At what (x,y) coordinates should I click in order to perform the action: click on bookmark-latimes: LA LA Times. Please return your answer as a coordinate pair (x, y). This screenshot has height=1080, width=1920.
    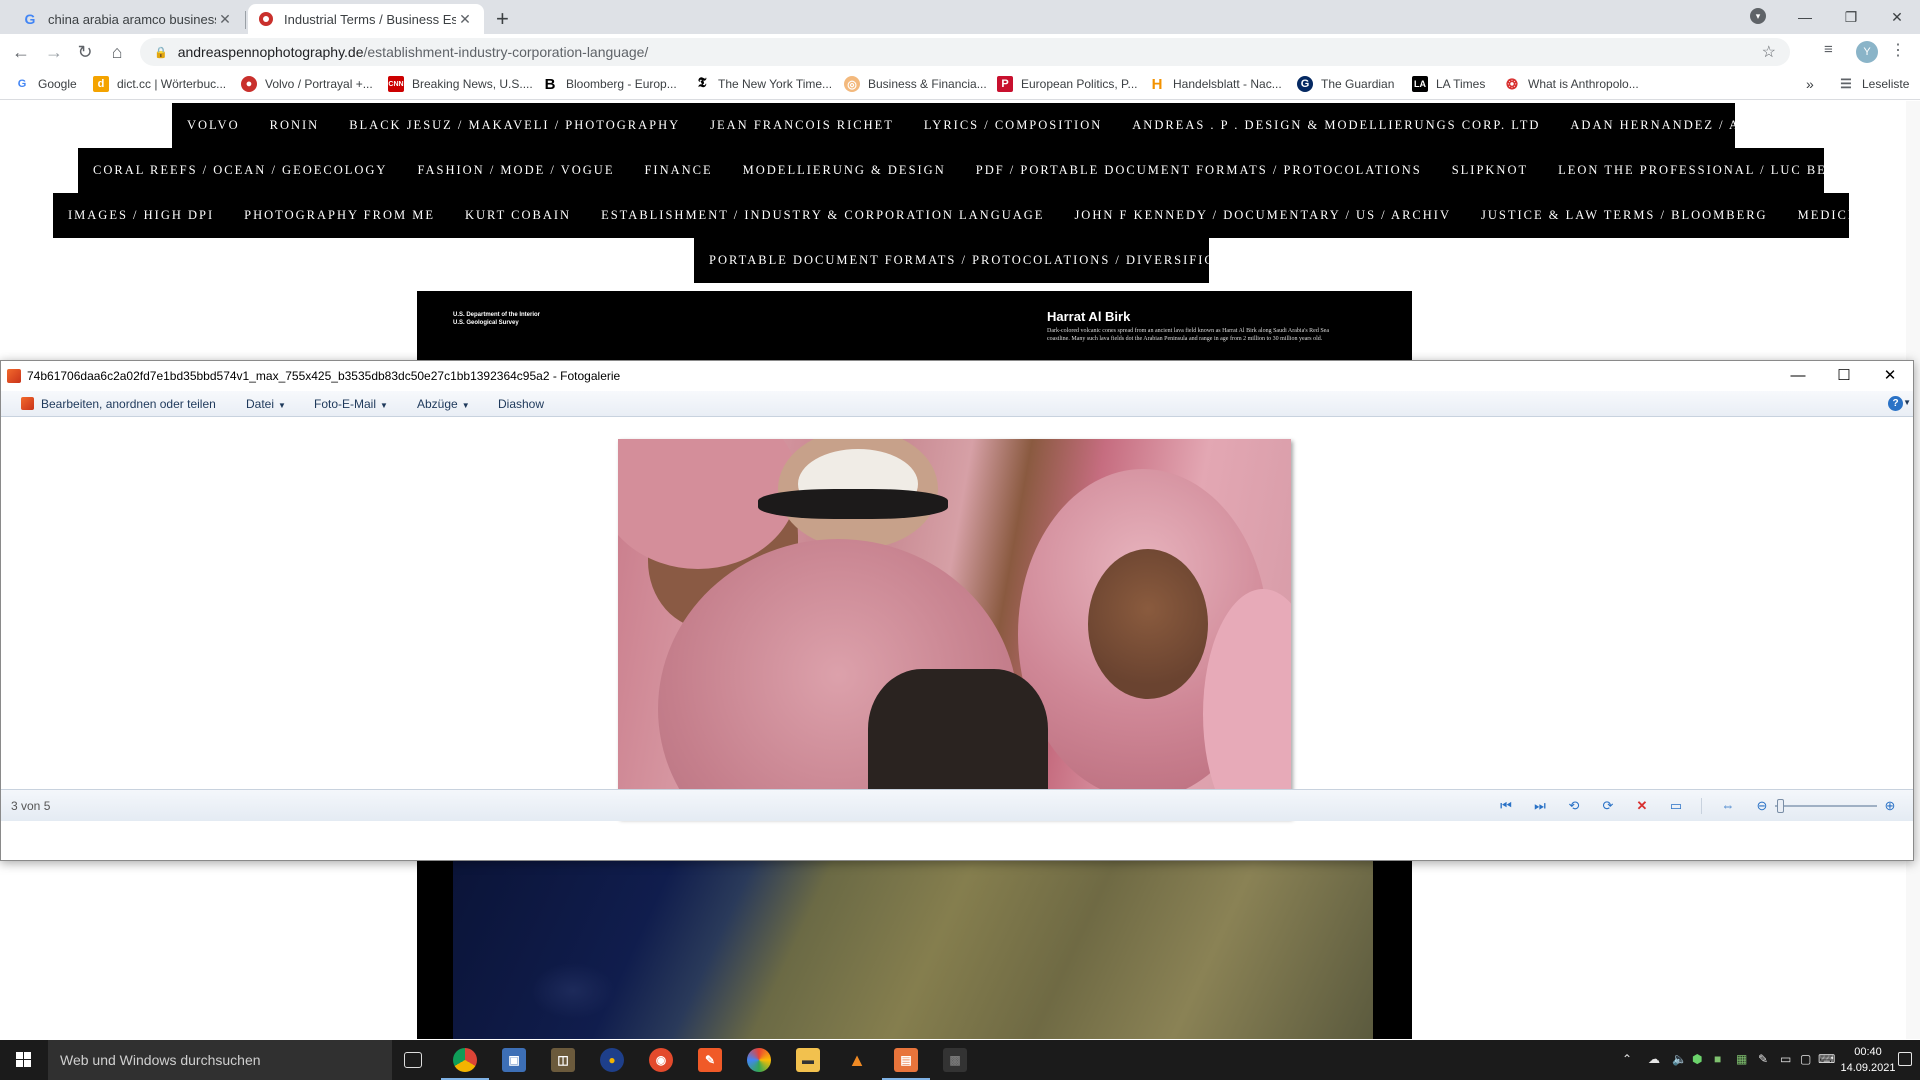
    Looking at the image, I should click on (1448, 84).